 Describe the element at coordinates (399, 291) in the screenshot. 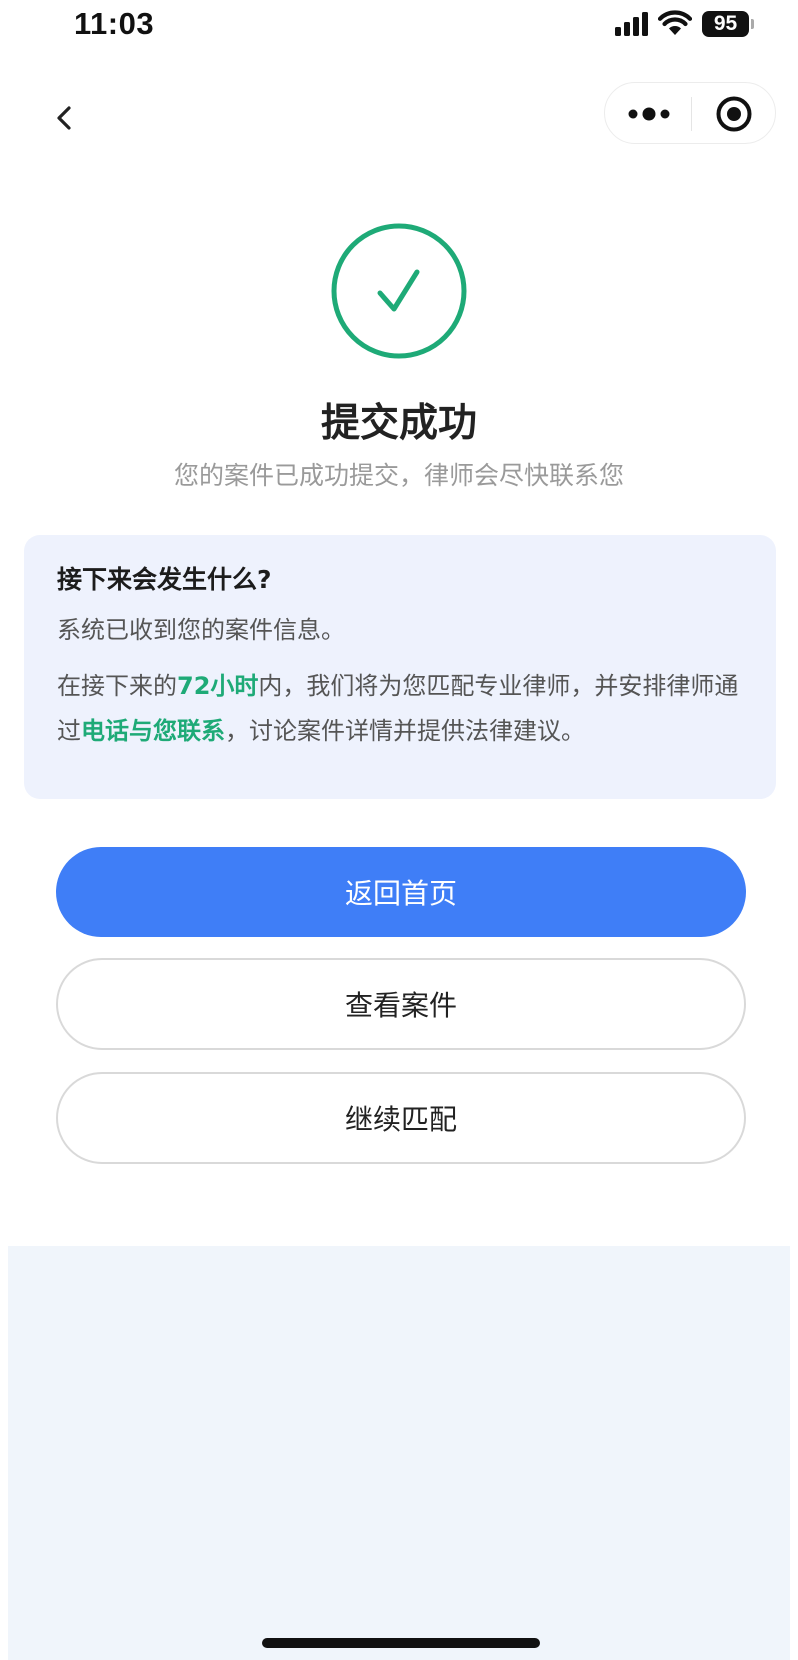

I see `check-circle-icon` at that location.